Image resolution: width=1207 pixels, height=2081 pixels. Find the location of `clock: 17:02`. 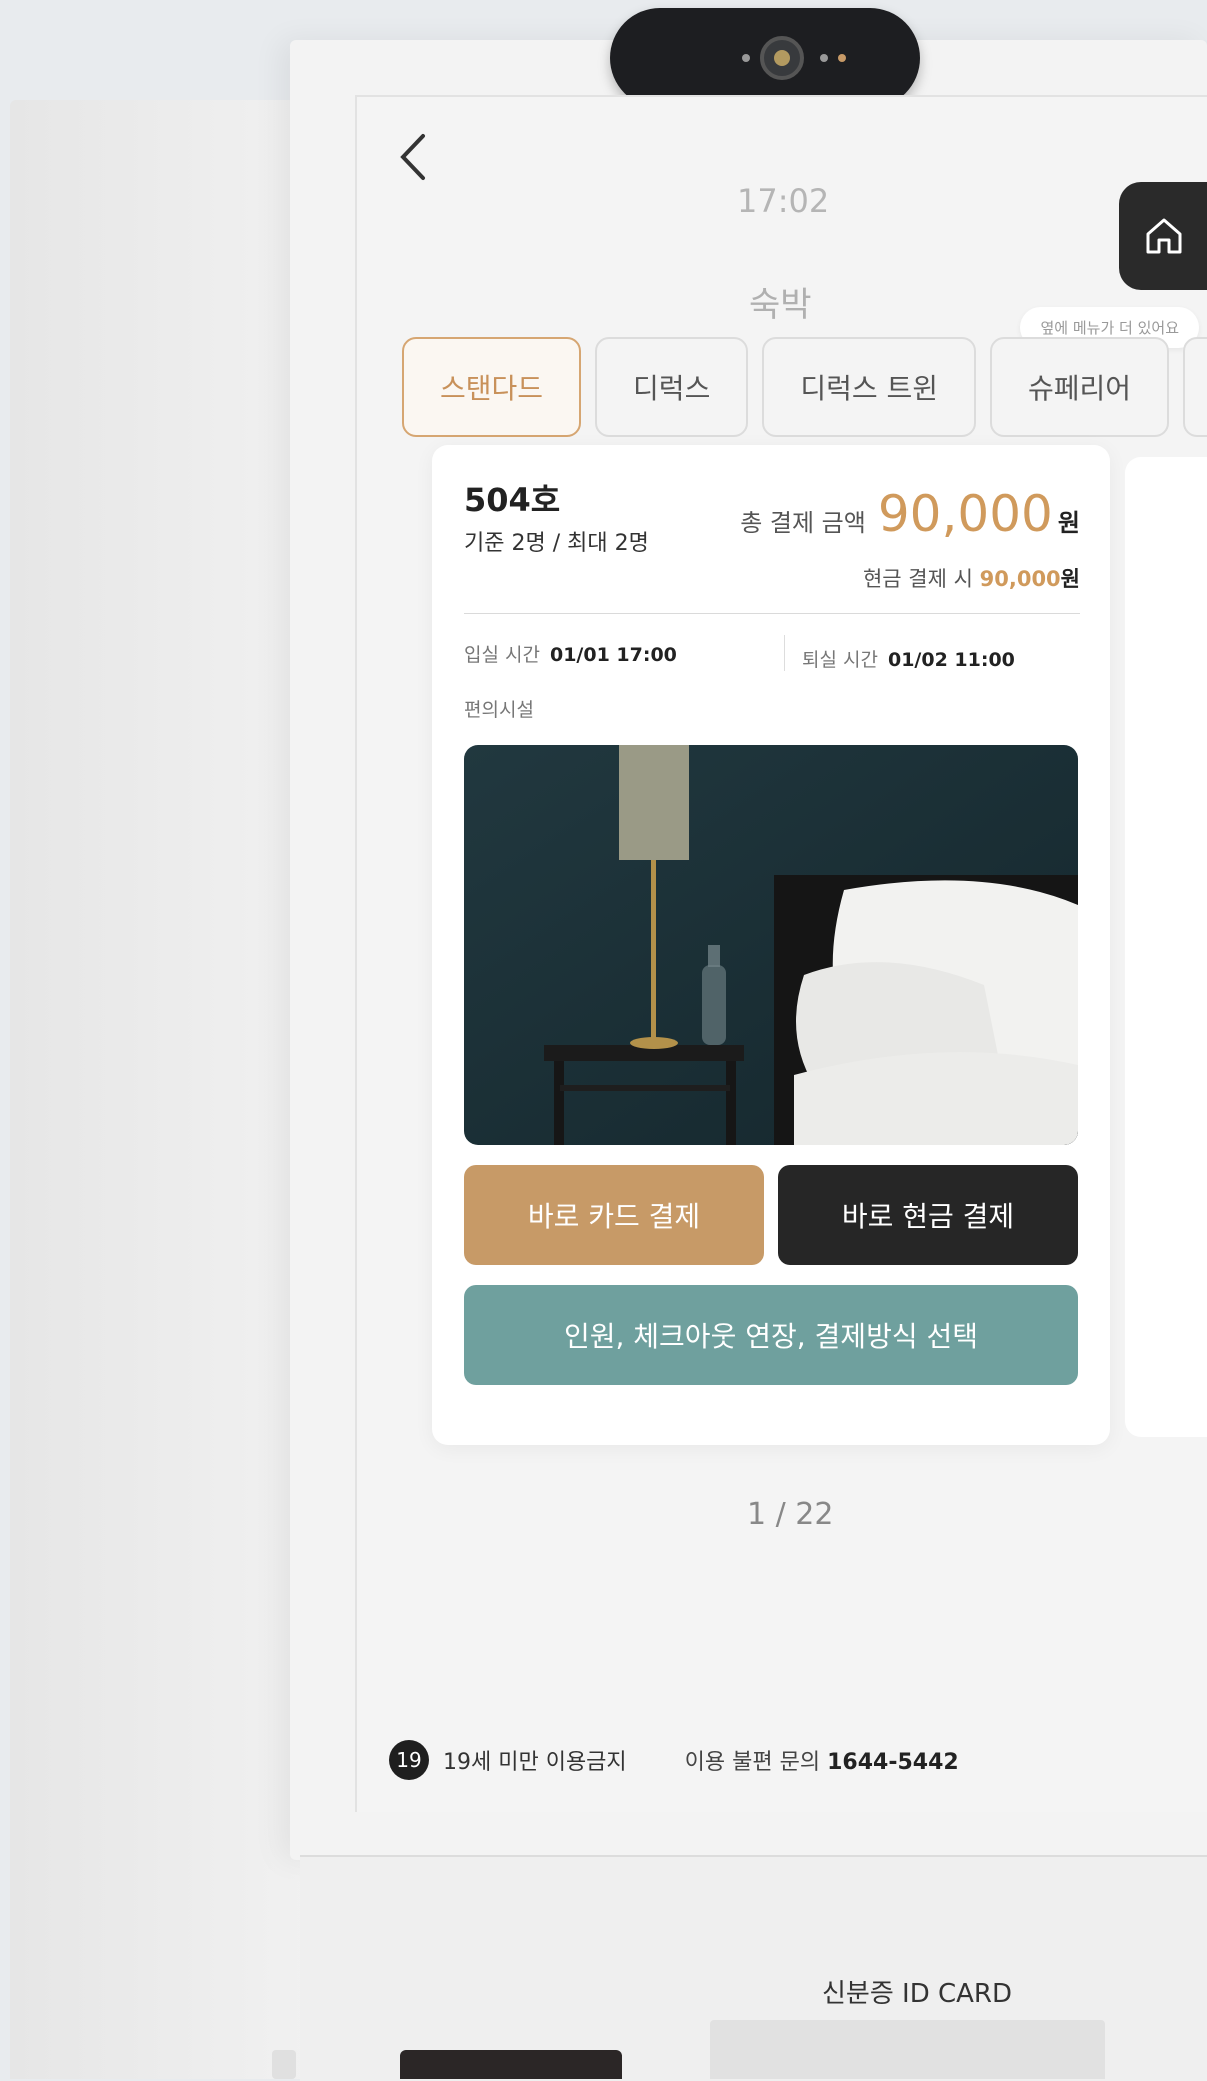

clock: 17:02 is located at coordinates (783, 201).